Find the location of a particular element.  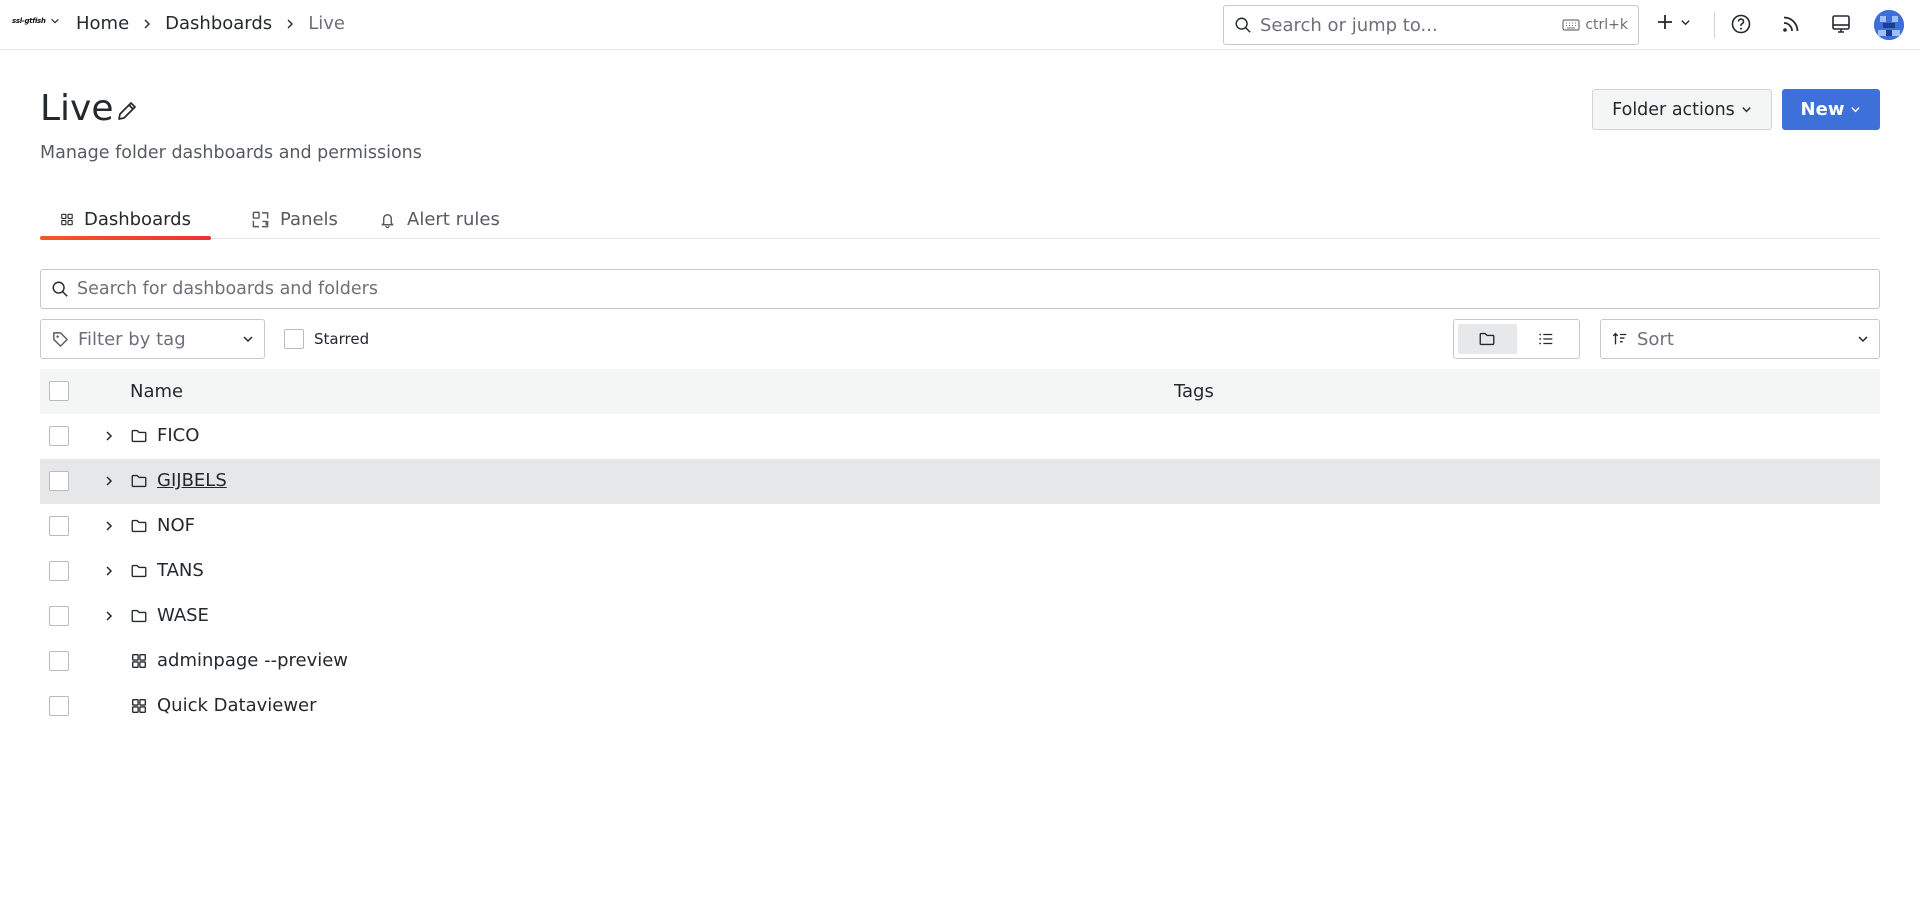

folder-actions-label: Folder actions is located at coordinates (1673, 109).